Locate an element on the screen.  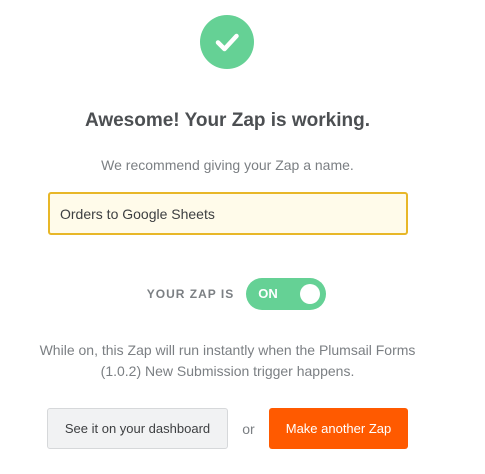
dashboard-button: See it on your dashboard is located at coordinates (137, 428).